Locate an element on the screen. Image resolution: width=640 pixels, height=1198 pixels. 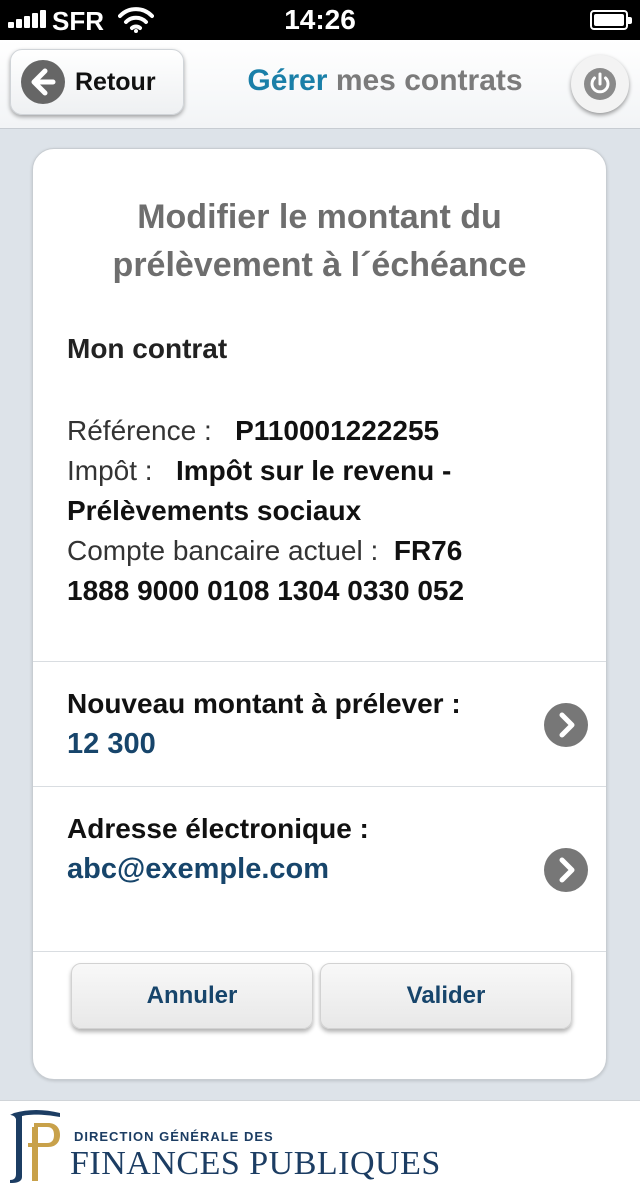
app-header: Retour Gérer mes contrats is located at coordinates (320, 84).